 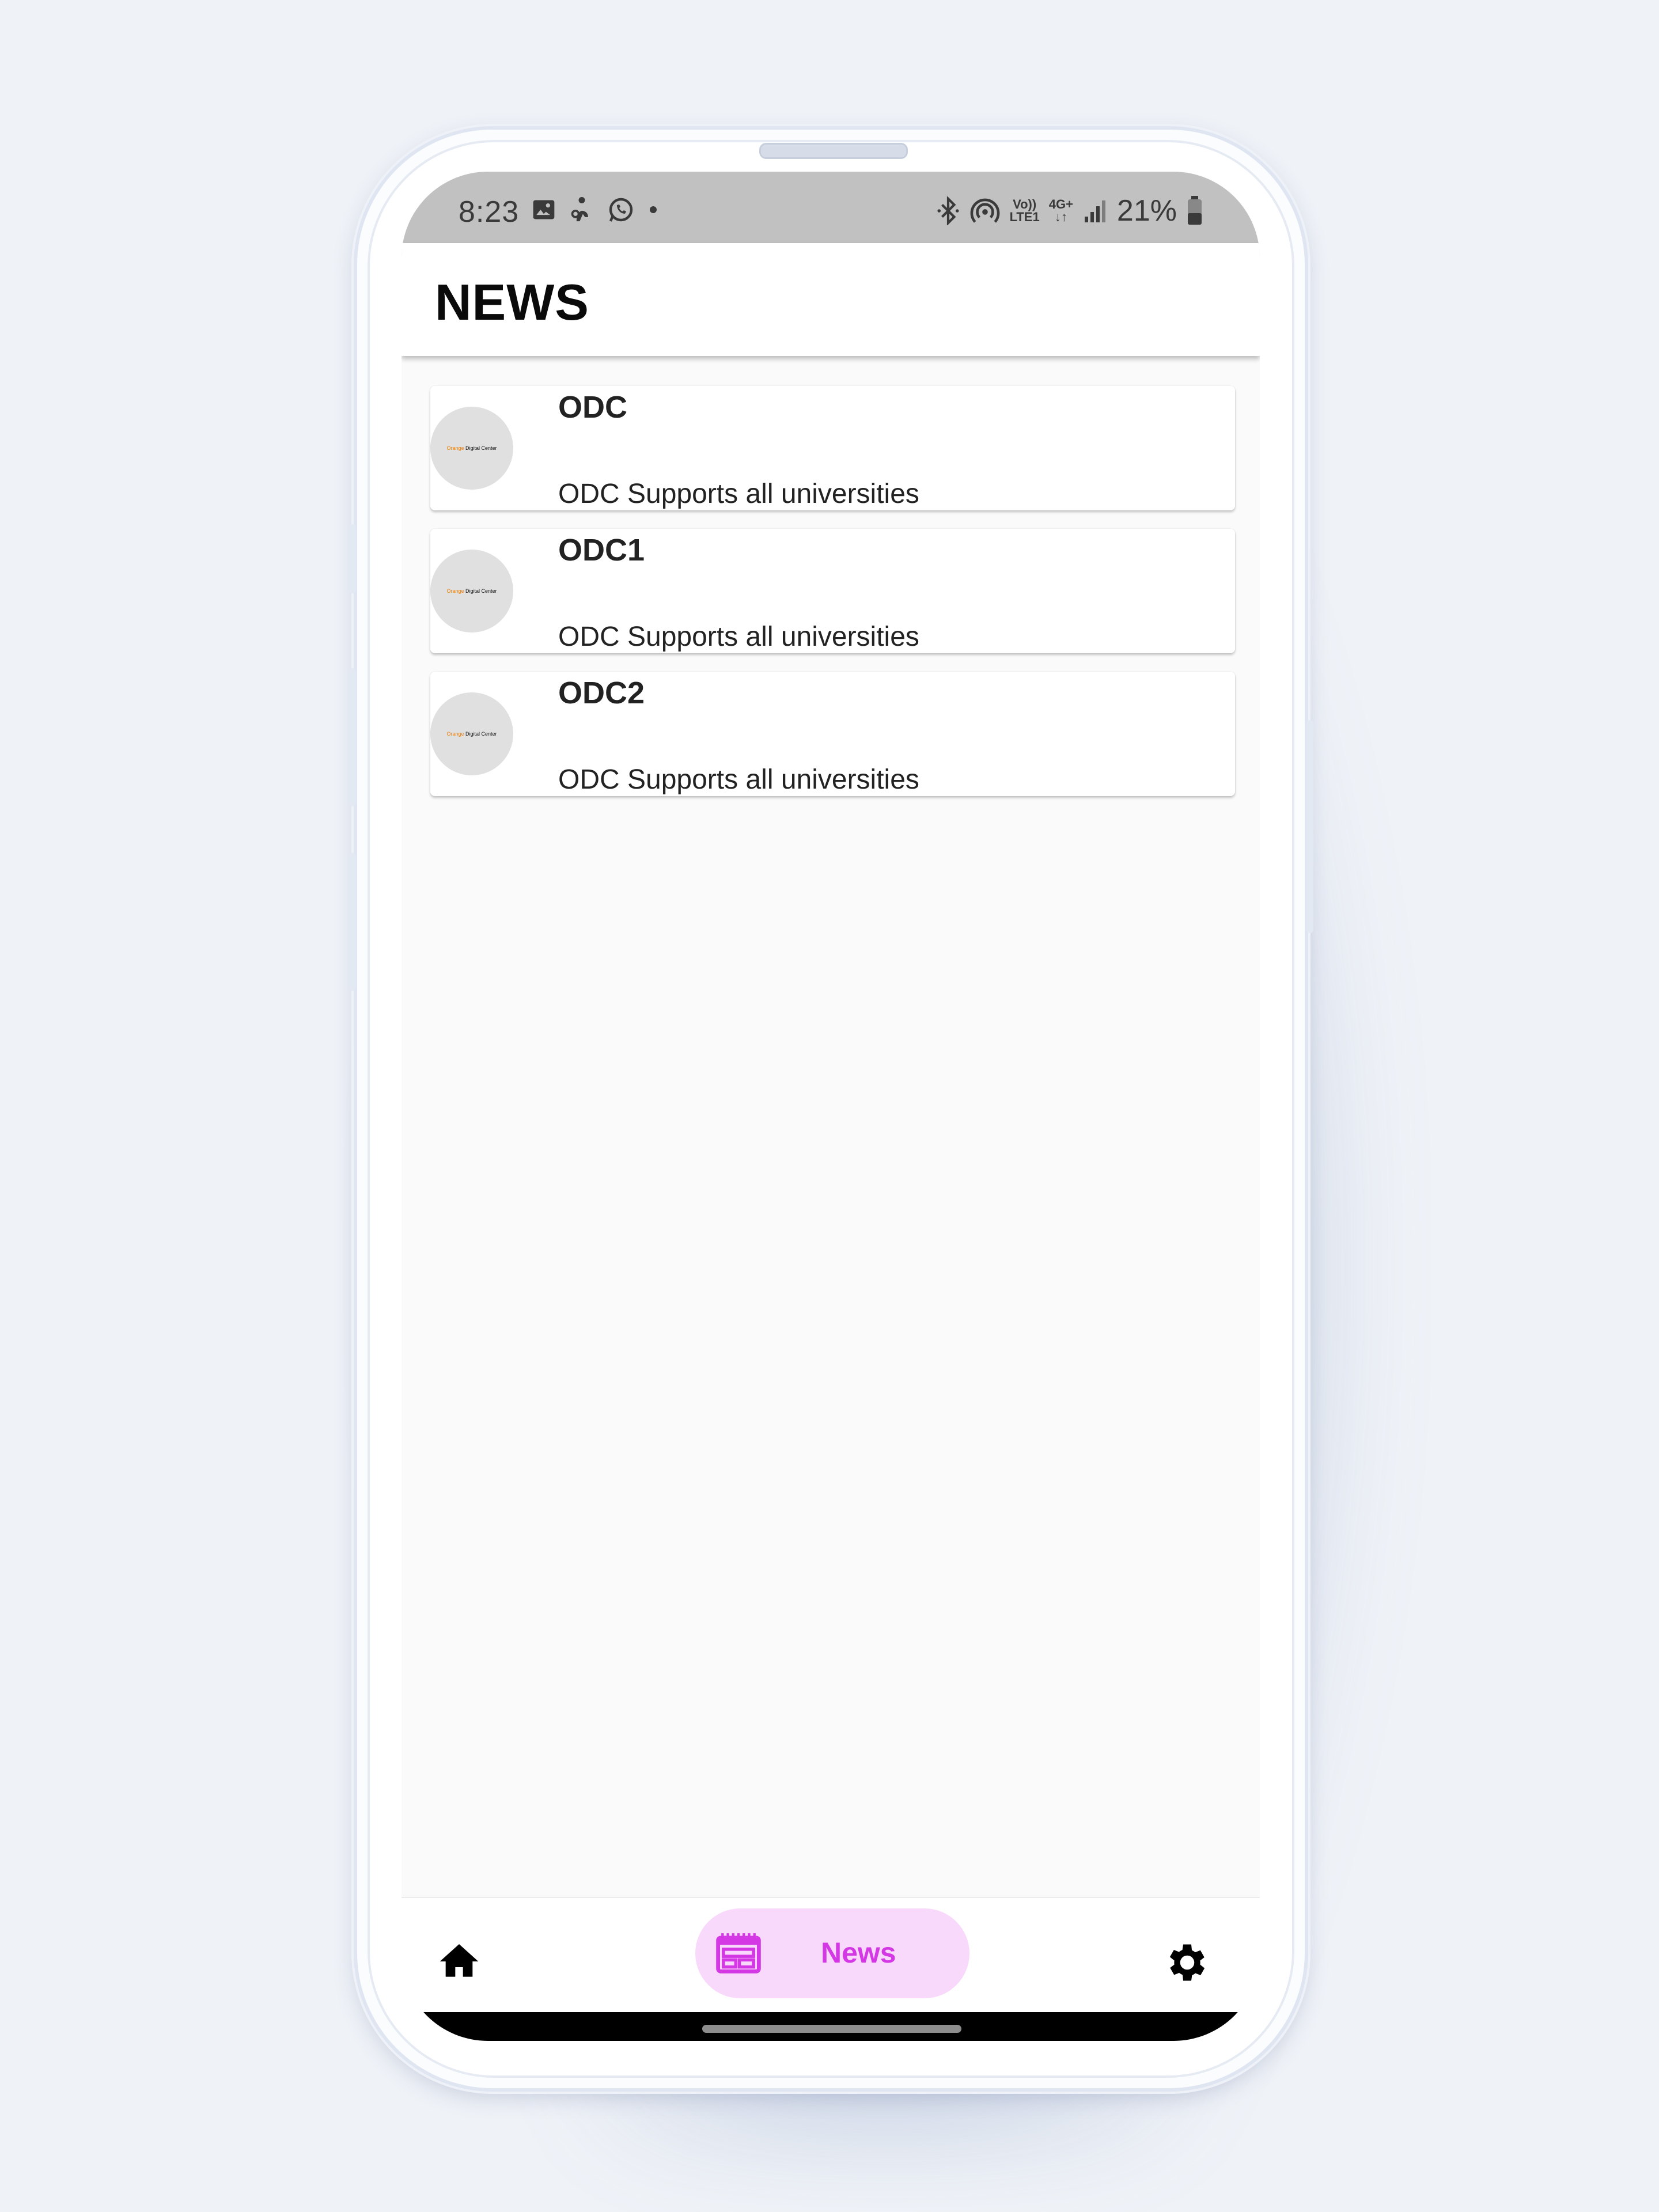 What do you see at coordinates (1060, 204) in the screenshot?
I see `network-label: 4G+` at bounding box center [1060, 204].